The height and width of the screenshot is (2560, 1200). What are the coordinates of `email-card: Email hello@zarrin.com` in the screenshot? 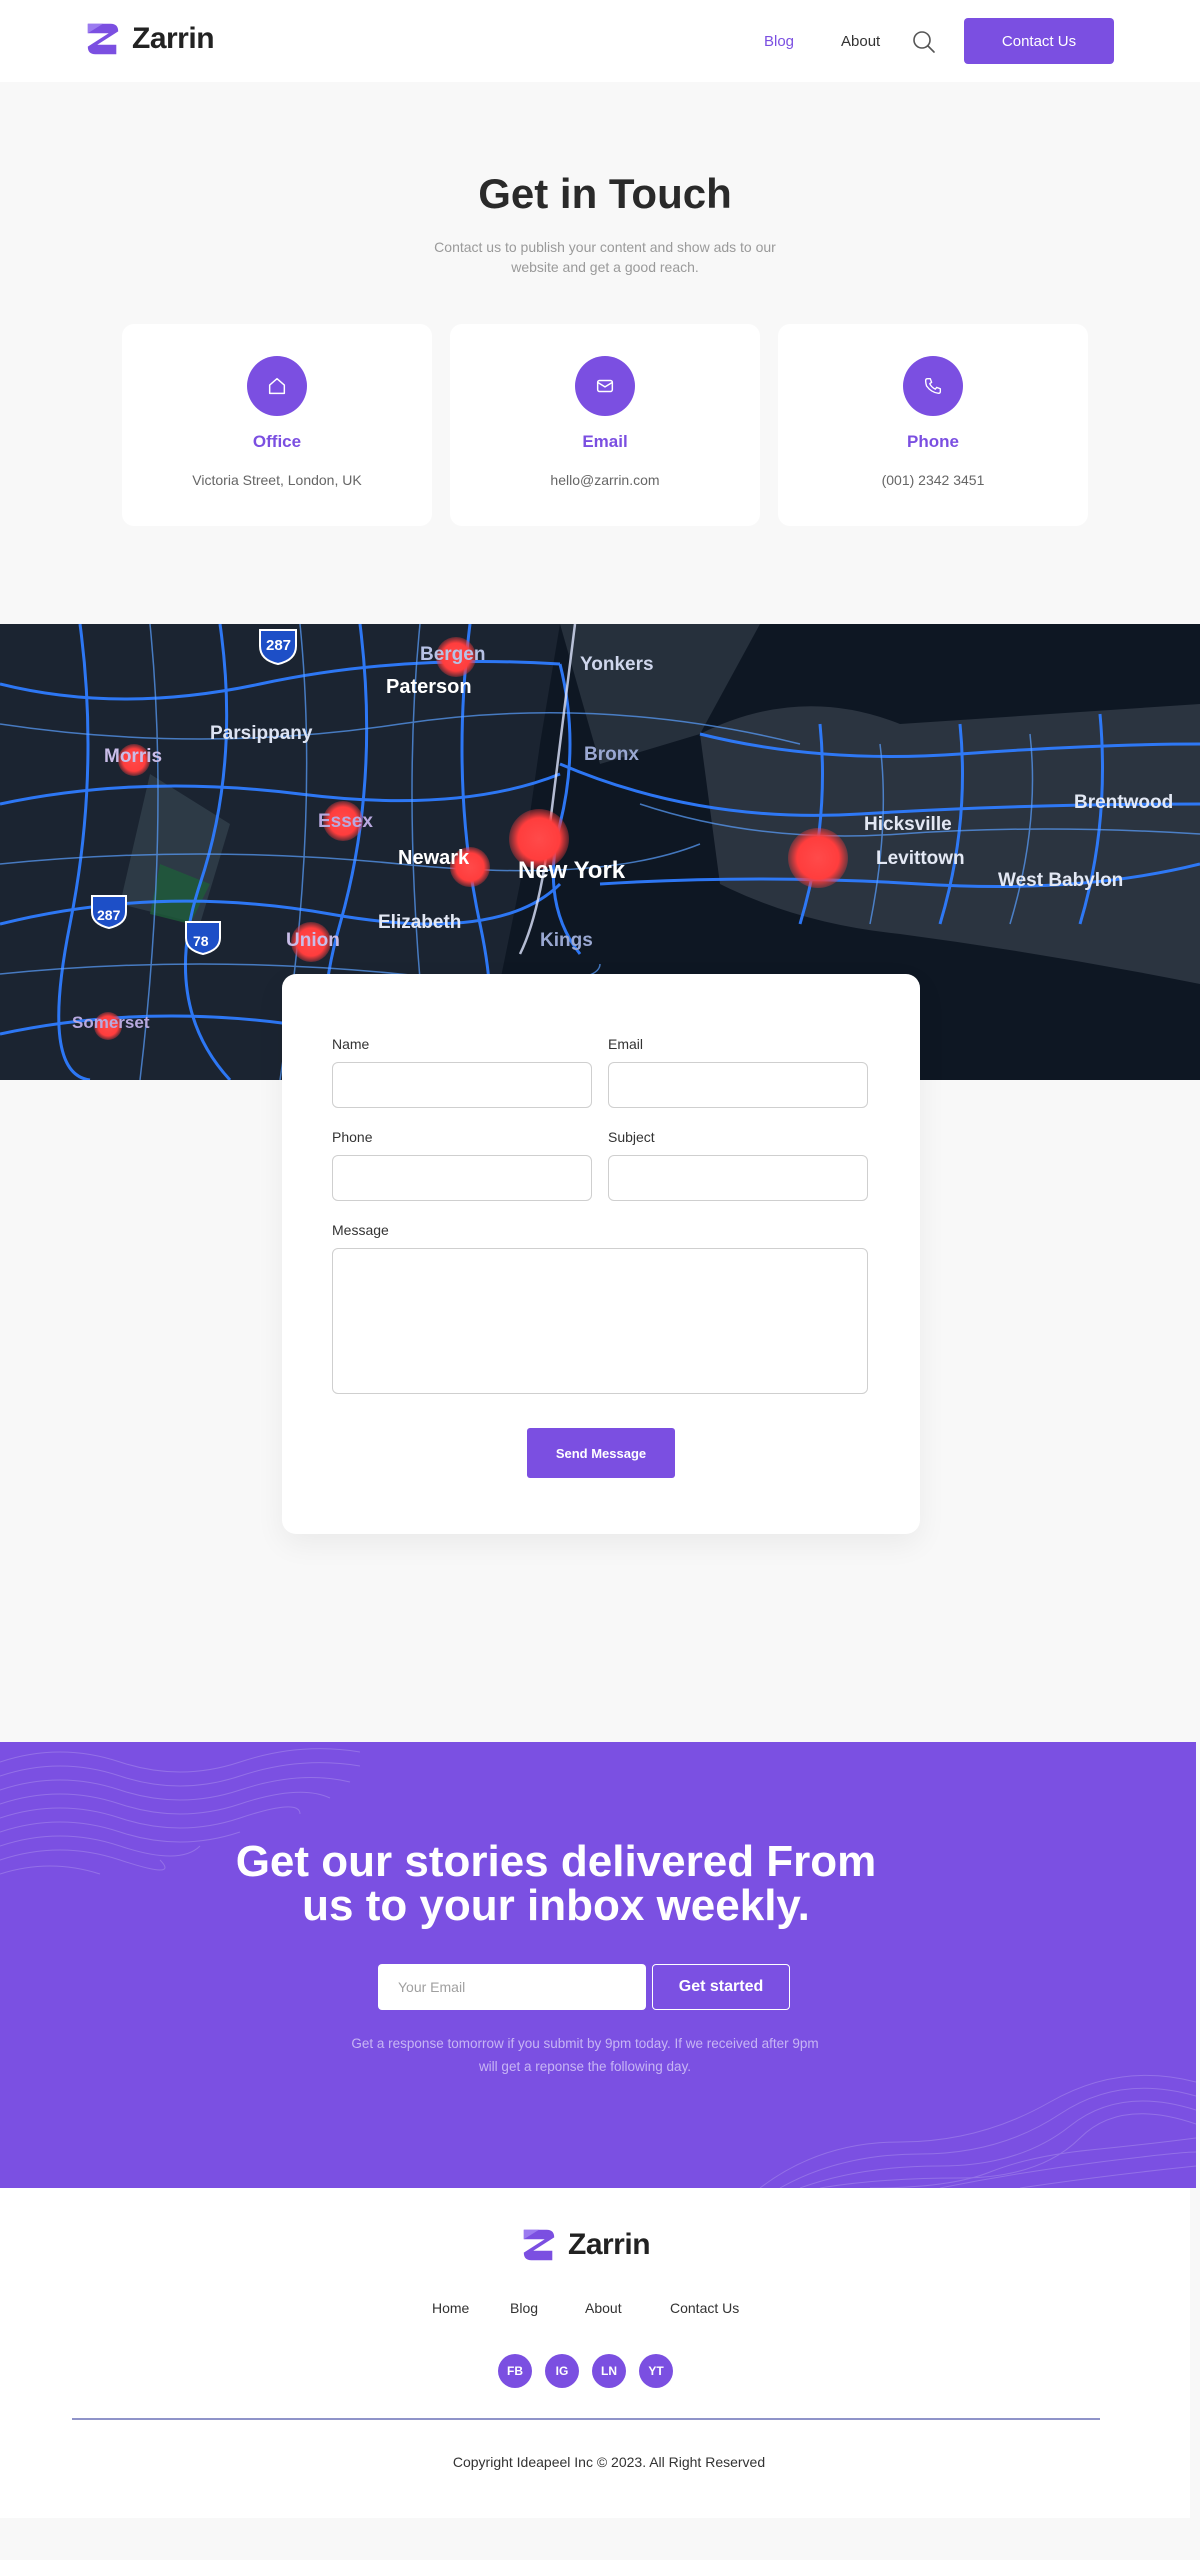 It's located at (605, 425).